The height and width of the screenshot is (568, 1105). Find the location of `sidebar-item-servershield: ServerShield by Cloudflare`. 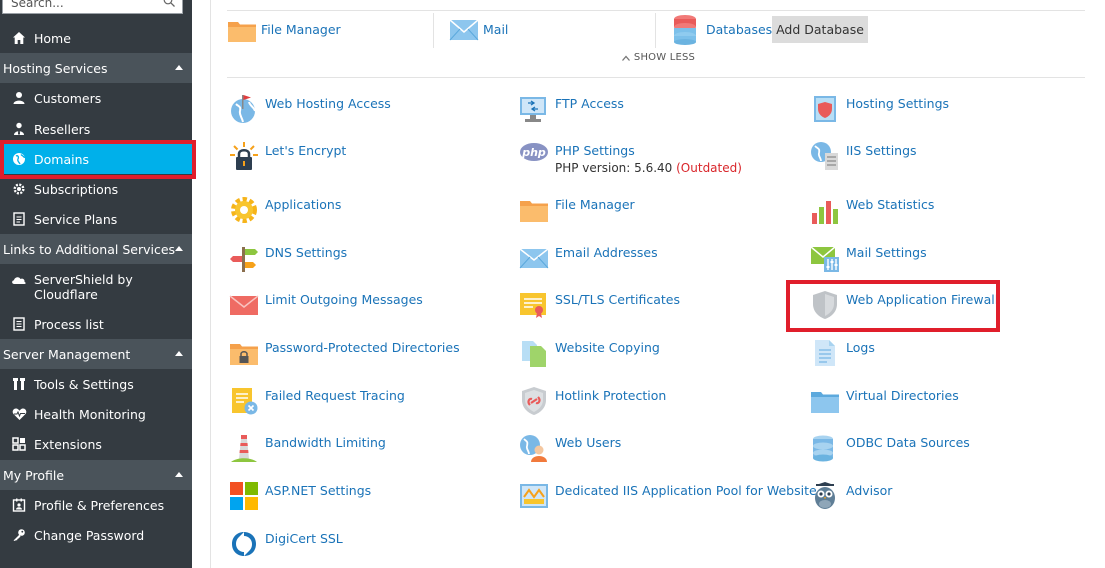

sidebar-item-servershield: ServerShield by Cloudflare is located at coordinates (96, 286).